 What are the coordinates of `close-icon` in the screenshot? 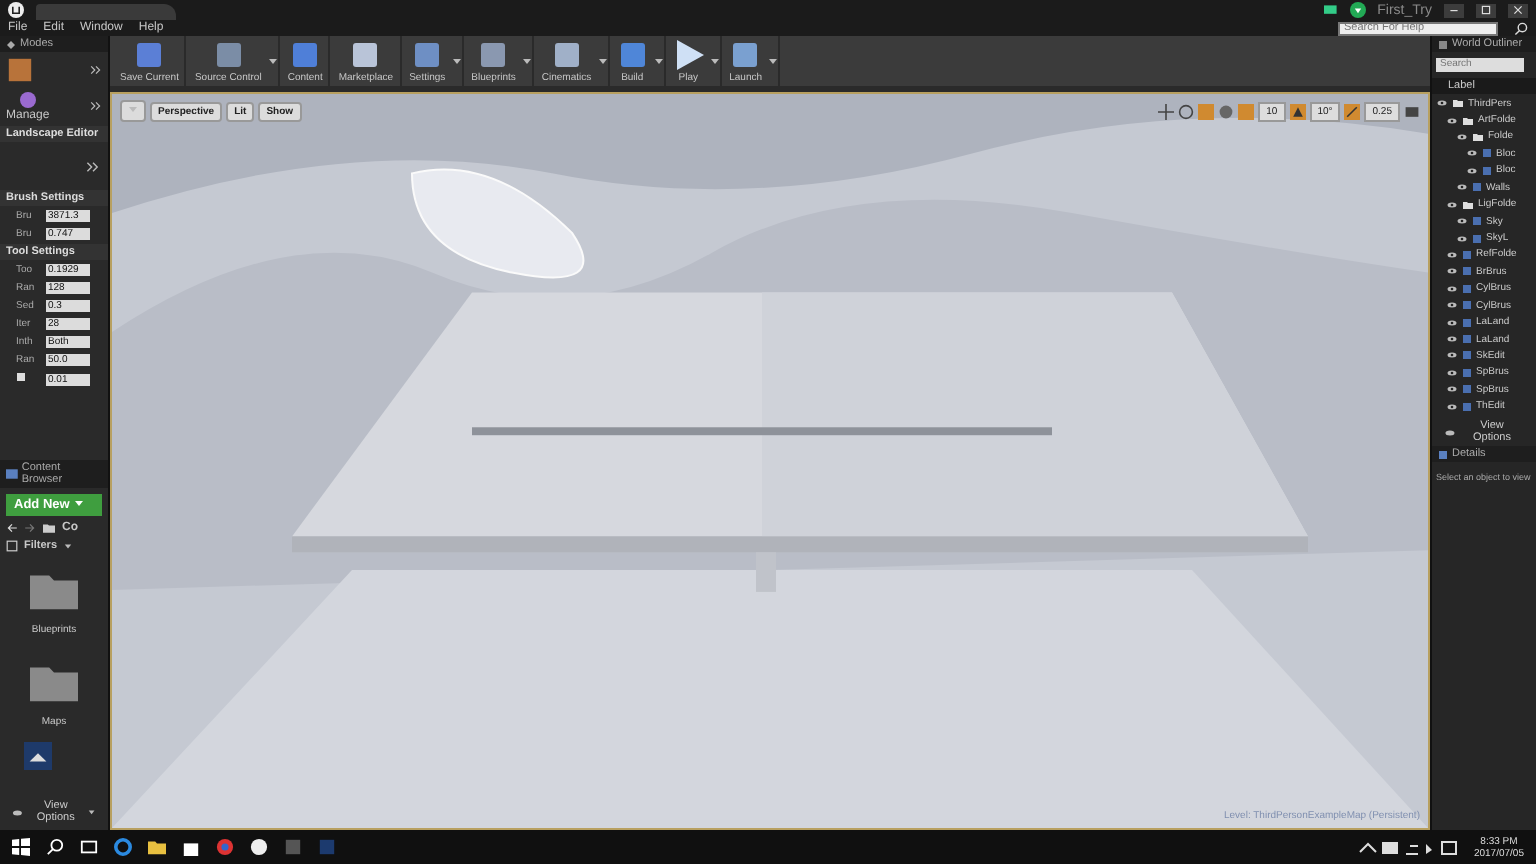 It's located at (1518, 10).